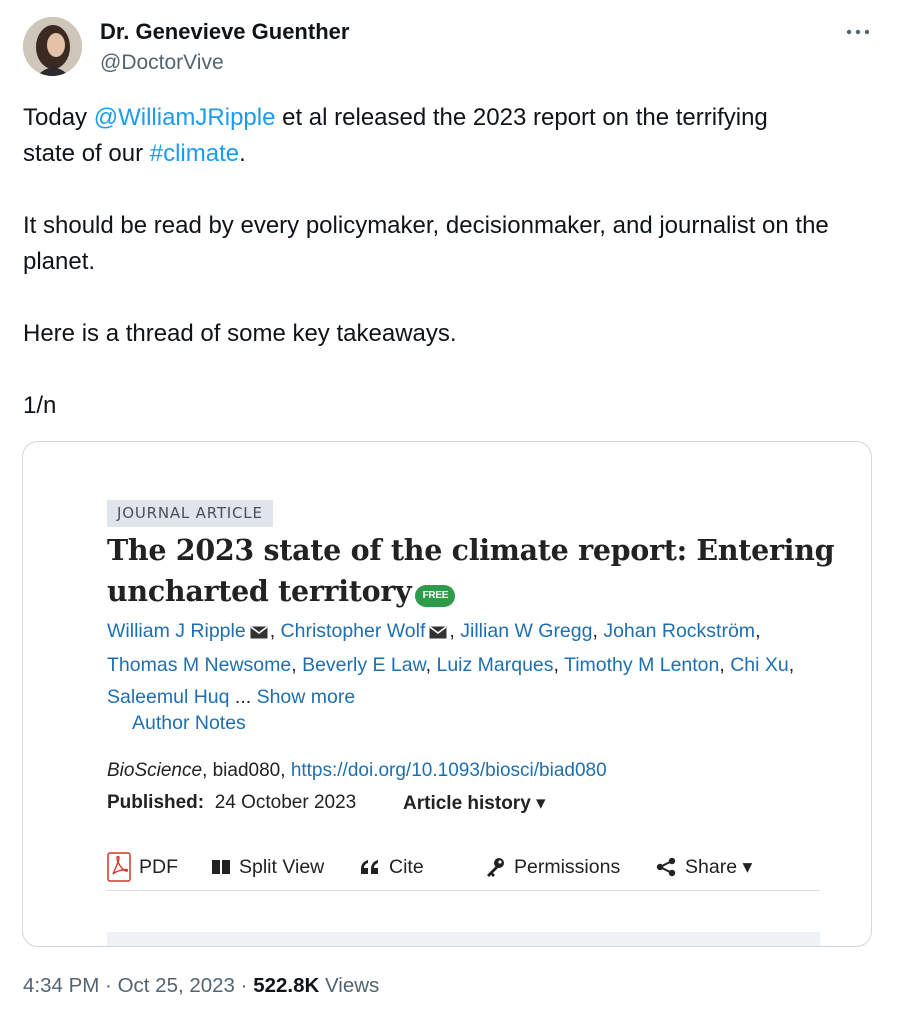 The height and width of the screenshot is (1018, 908). I want to click on author-link: Timothy M Lenton, so click(641, 665).